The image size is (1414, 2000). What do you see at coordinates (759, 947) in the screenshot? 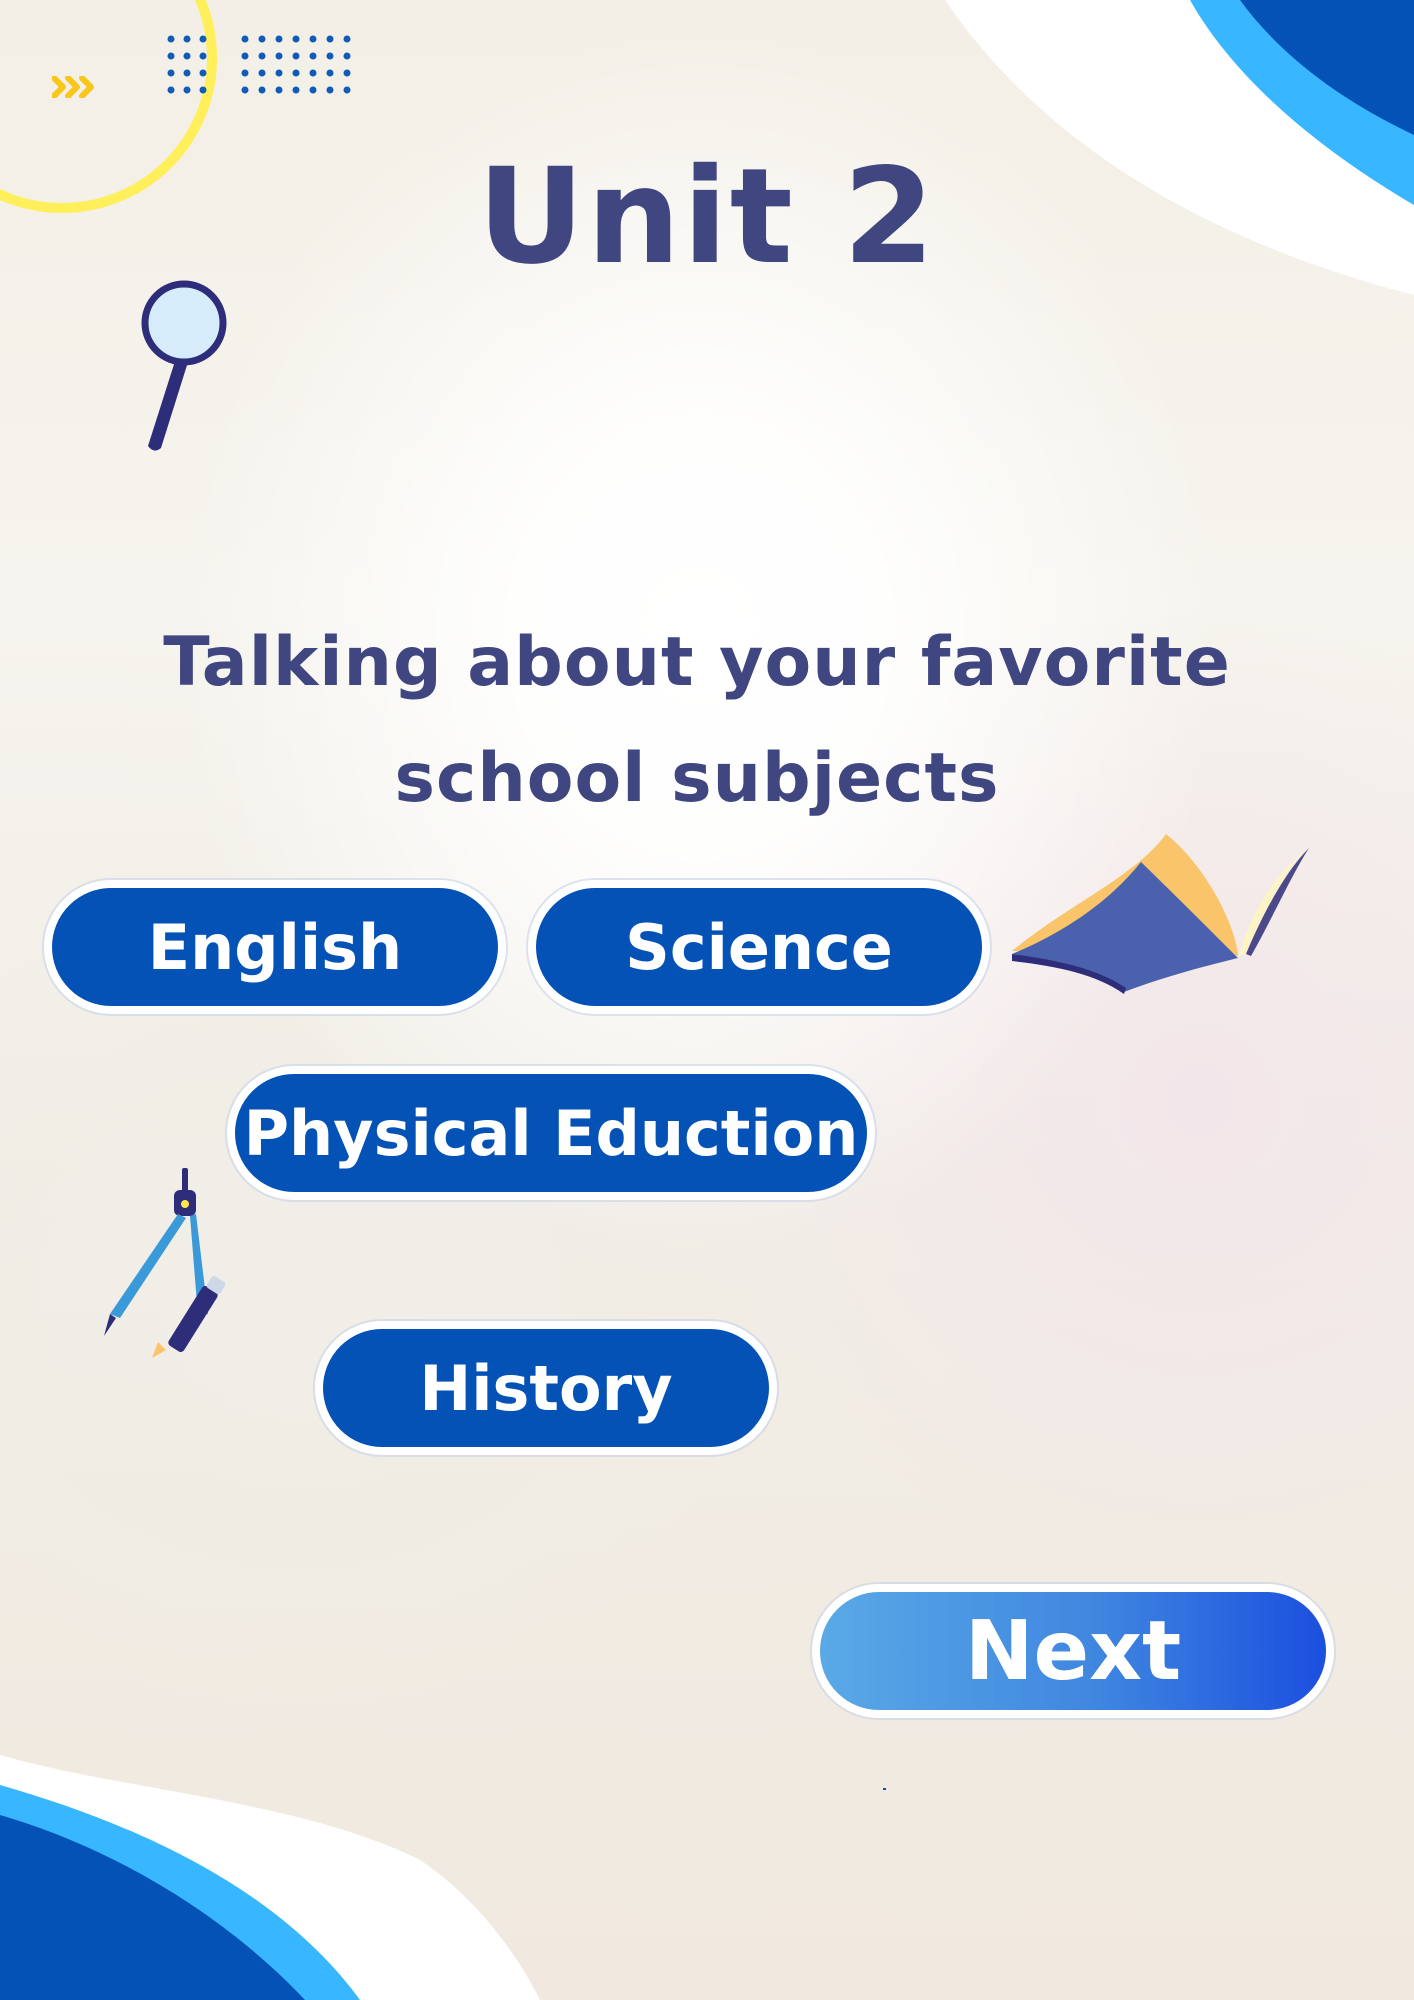
I see `science-button: Science` at bounding box center [759, 947].